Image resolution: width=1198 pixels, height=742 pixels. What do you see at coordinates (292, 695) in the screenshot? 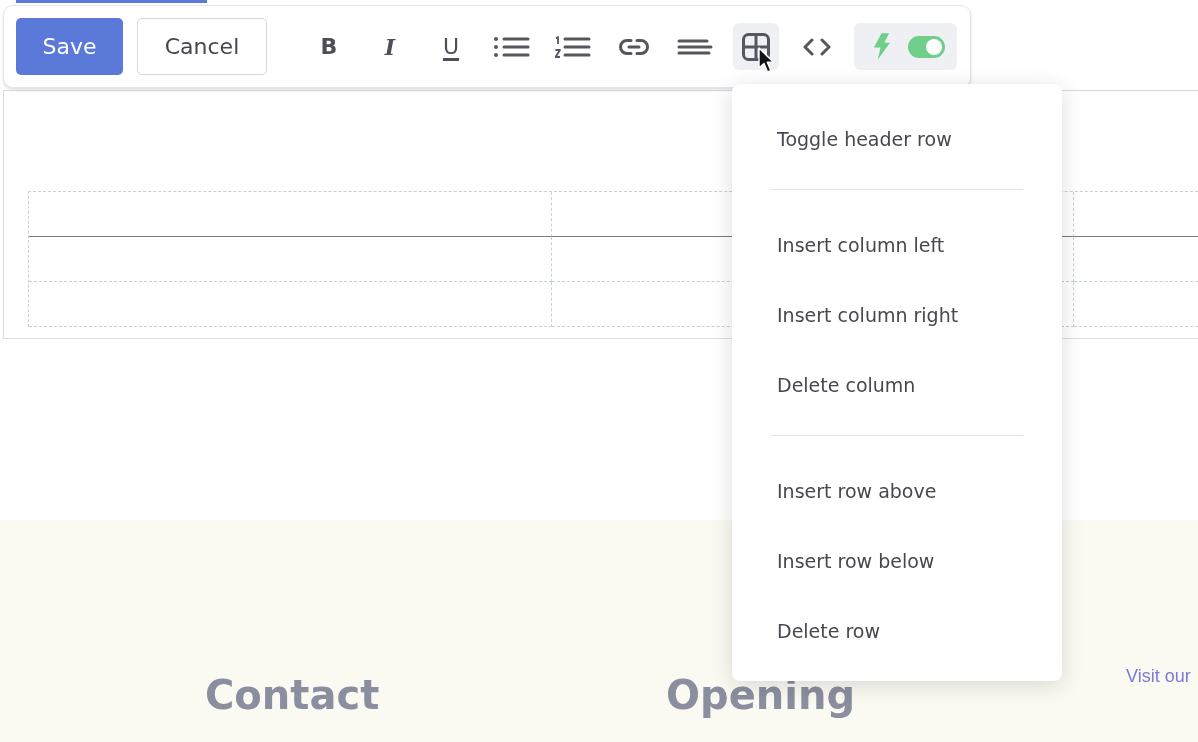
I see `footer-heading: Contact` at bounding box center [292, 695].